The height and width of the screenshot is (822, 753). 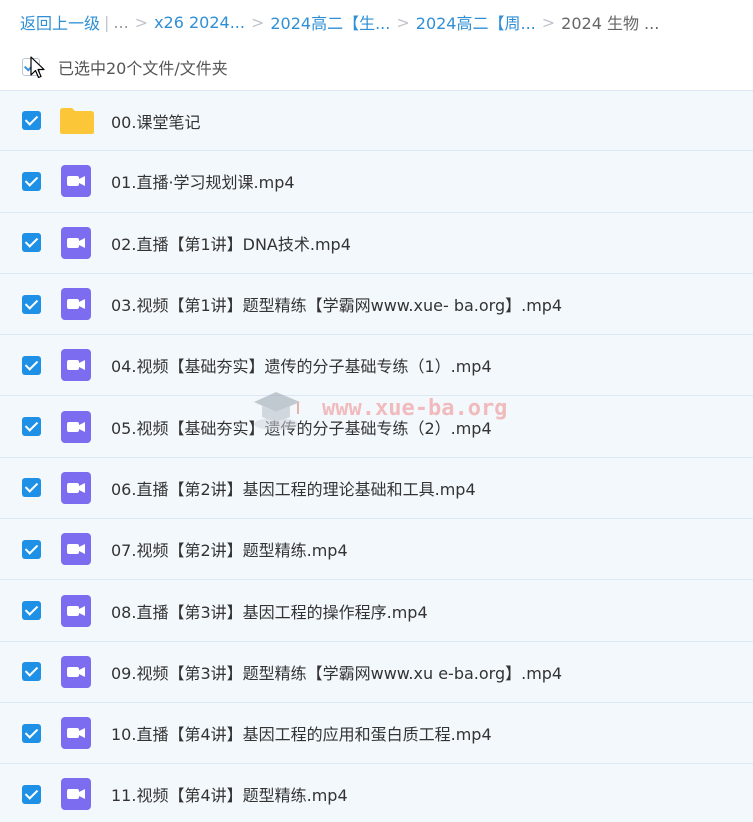 What do you see at coordinates (376, 793) in the screenshot?
I see `file-row: 11.视频【第4讲】题型精练.mp4` at bounding box center [376, 793].